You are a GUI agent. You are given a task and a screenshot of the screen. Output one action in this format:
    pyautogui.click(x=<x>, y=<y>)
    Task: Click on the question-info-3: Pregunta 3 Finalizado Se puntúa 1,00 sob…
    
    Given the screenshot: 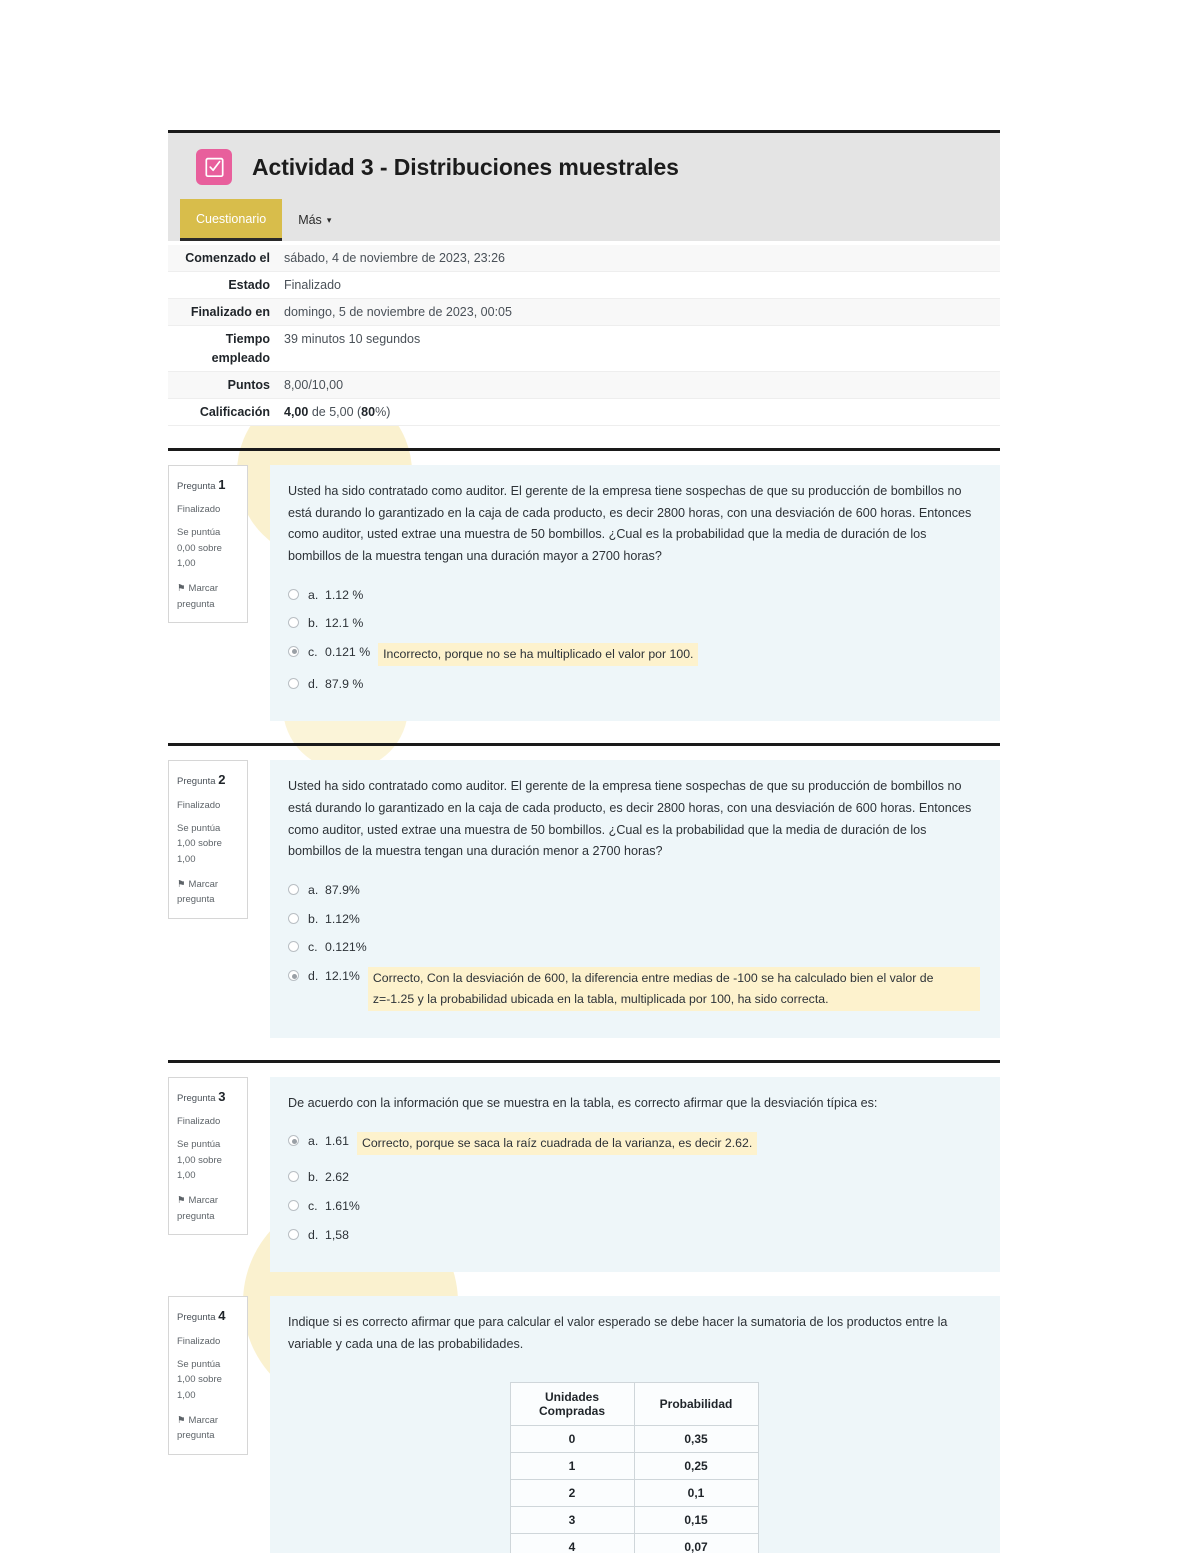 What is the action you would take?
    pyautogui.click(x=208, y=1156)
    